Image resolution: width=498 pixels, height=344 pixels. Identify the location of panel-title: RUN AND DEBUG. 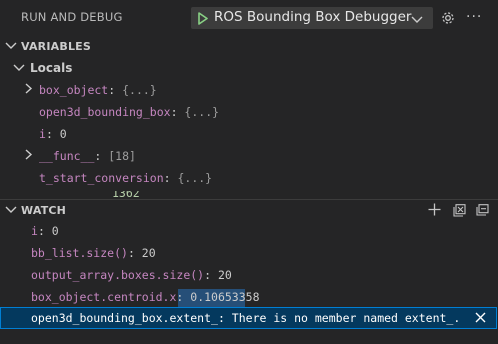
(72, 17).